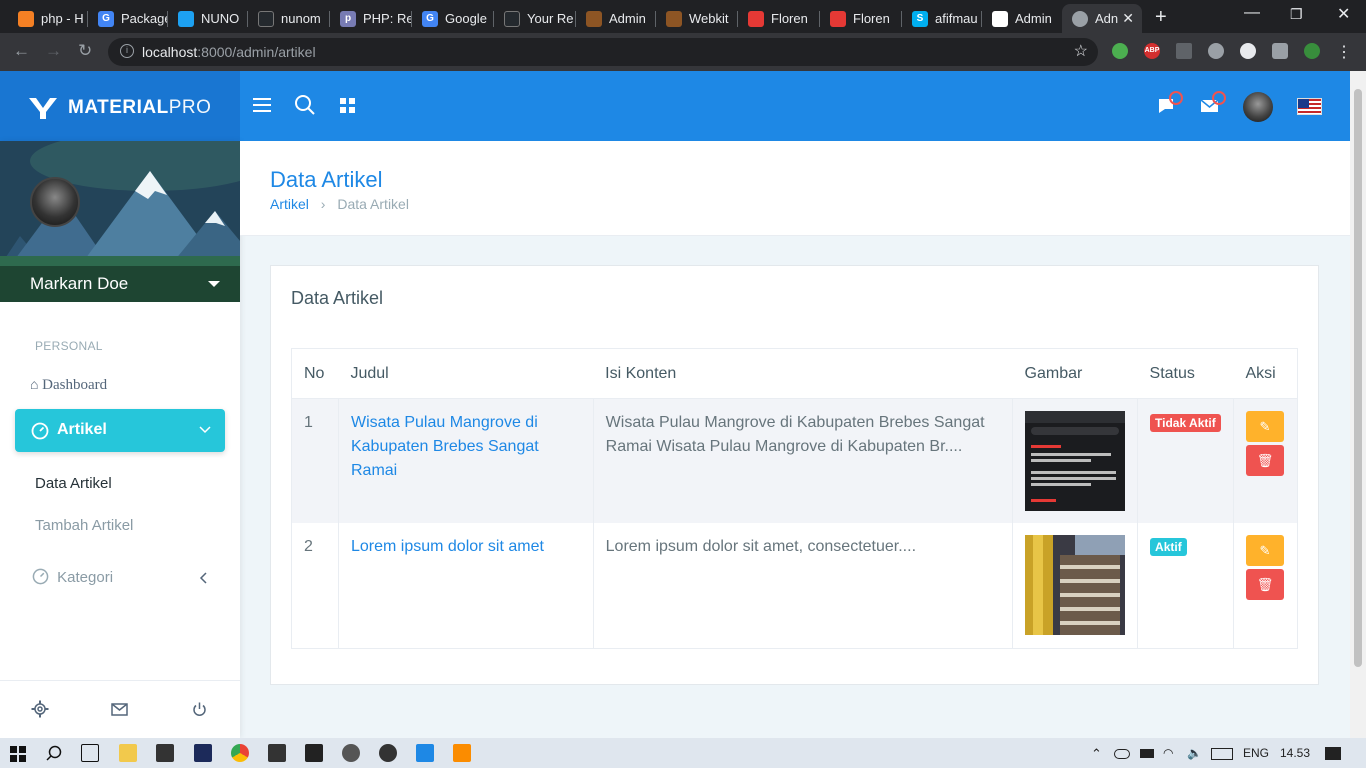 Image resolution: width=1366 pixels, height=768 pixels. I want to click on page-title: Data Artikel, so click(326, 179).